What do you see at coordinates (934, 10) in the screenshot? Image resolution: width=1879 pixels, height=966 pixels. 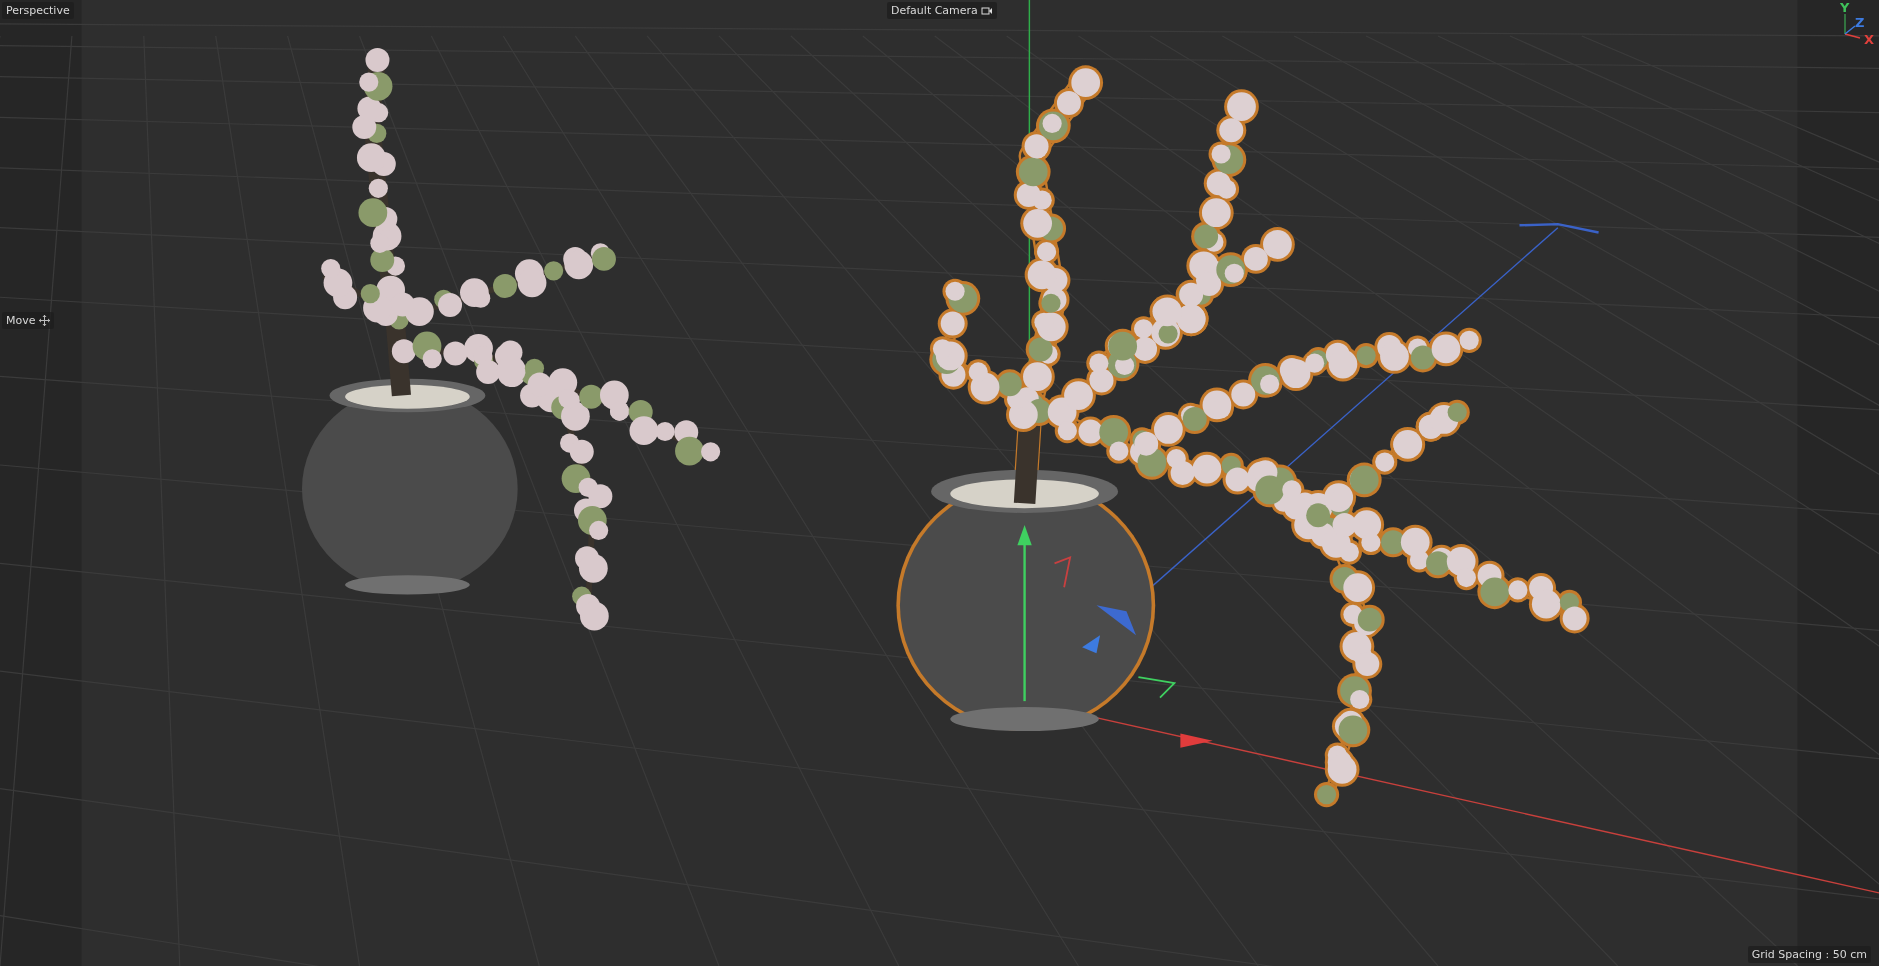 I see `camera-label: Default Camera` at bounding box center [934, 10].